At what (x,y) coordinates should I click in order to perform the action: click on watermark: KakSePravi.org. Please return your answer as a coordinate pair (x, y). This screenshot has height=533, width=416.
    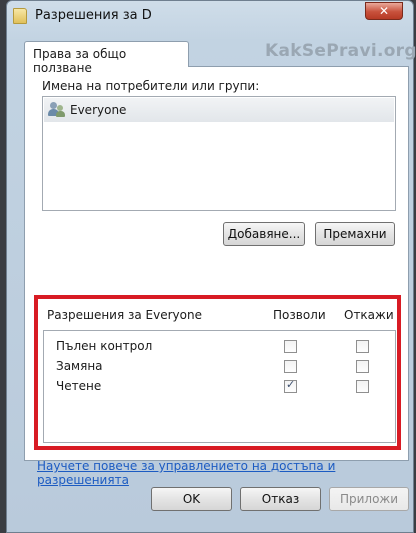
    Looking at the image, I should click on (340, 51).